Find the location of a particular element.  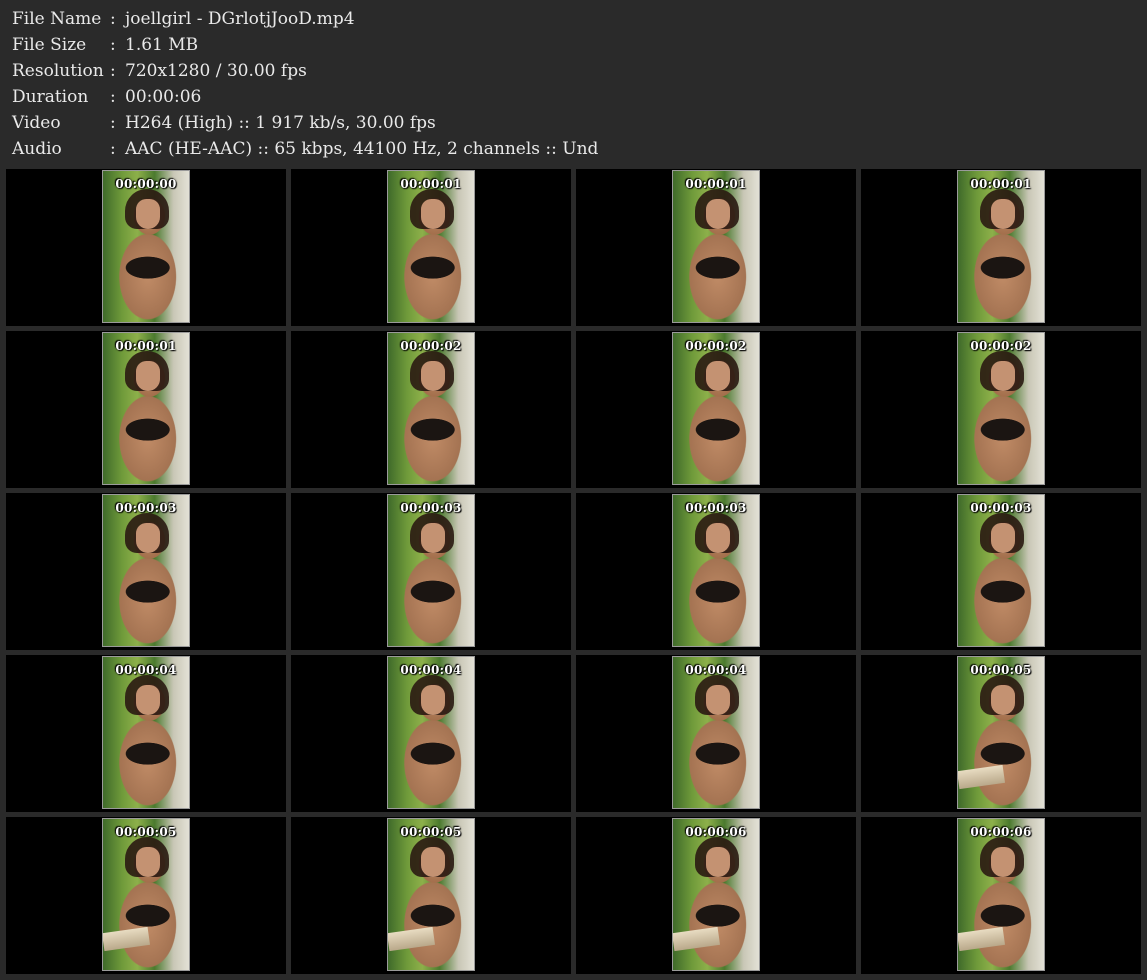

video-frame-thumbnail: 00:00:00 is located at coordinates (146, 246).